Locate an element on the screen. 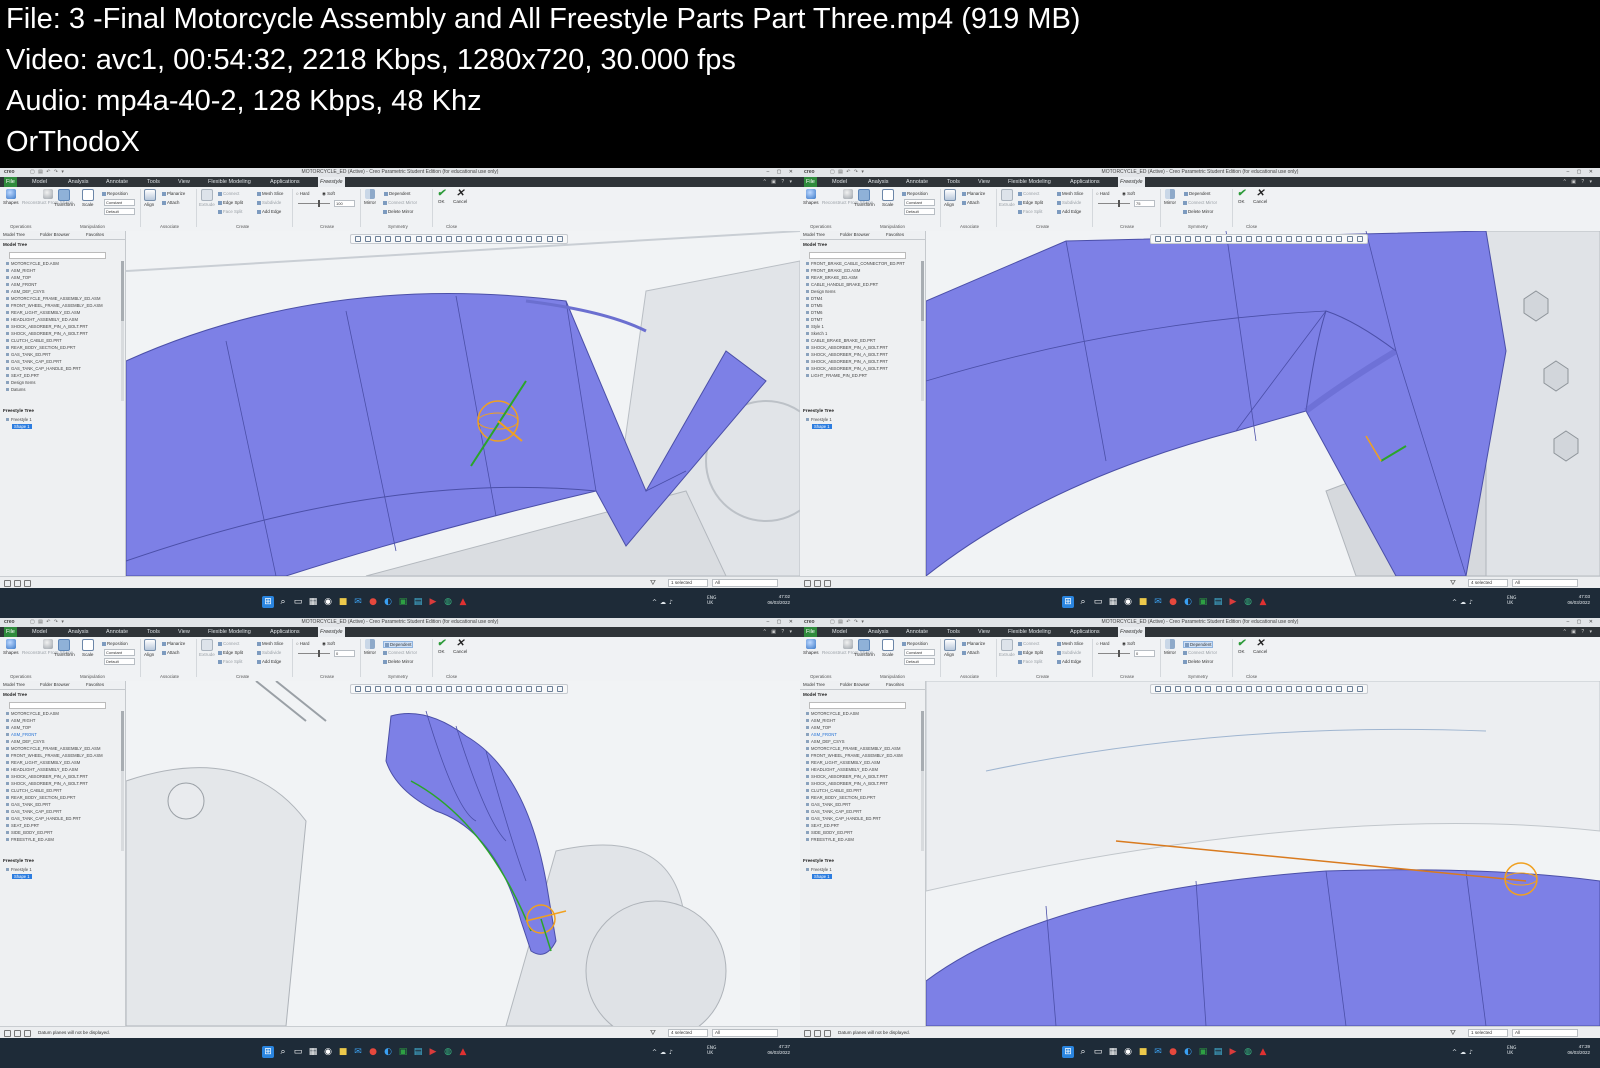 This screenshot has height=1068, width=1600. refit-icon is located at coordinates (1158, 689).